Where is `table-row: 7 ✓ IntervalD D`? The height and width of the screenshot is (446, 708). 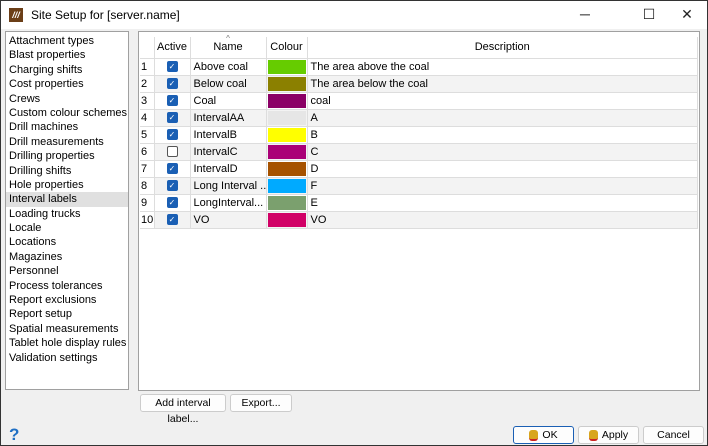 table-row: 7 ✓ IntervalD D is located at coordinates (419, 169).